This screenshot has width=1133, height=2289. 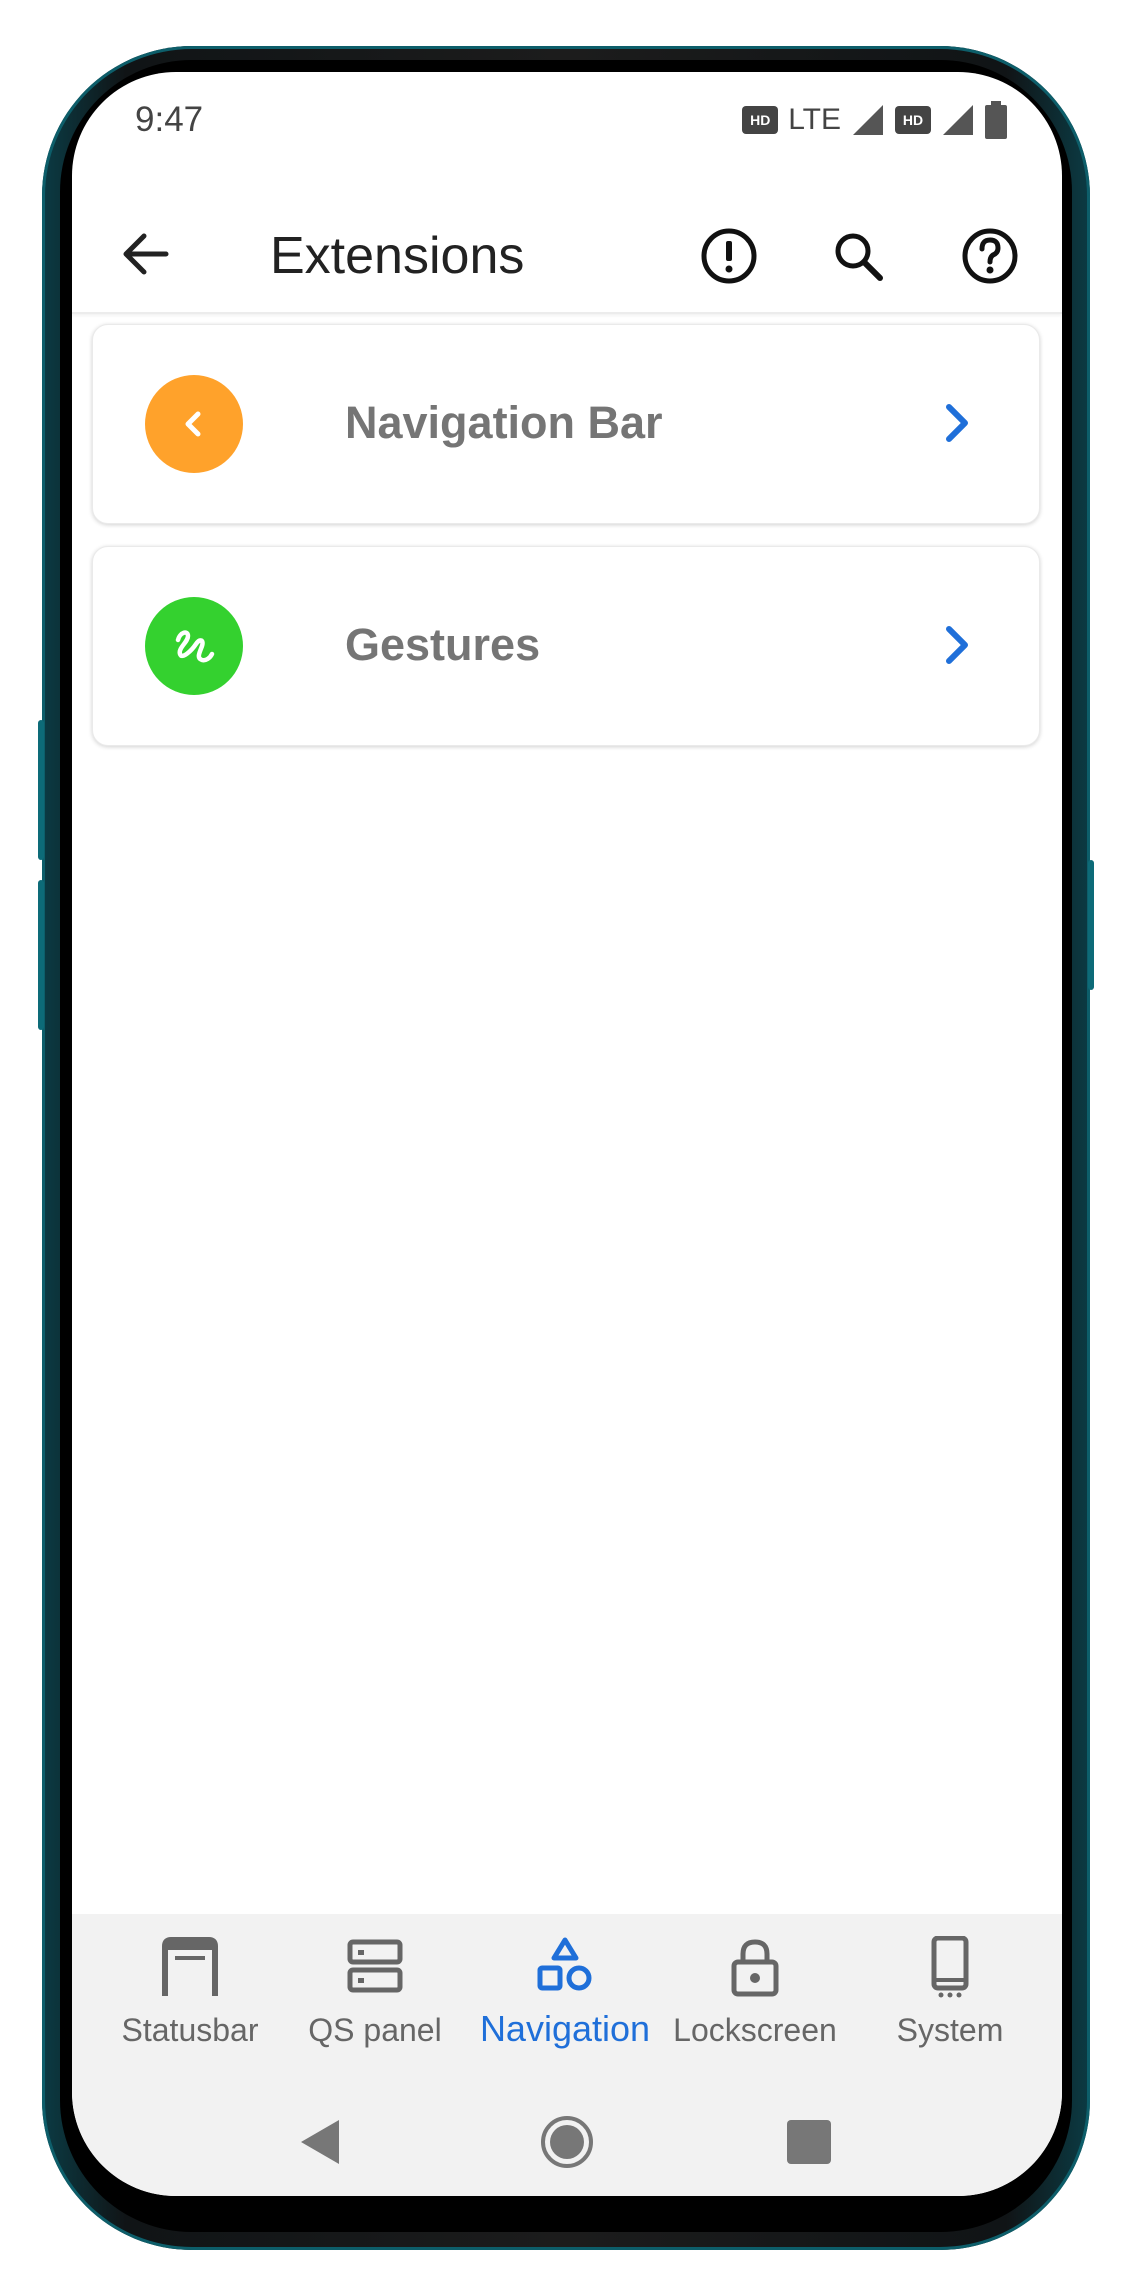 What do you see at coordinates (146, 254) in the screenshot?
I see `back-arrow-icon` at bounding box center [146, 254].